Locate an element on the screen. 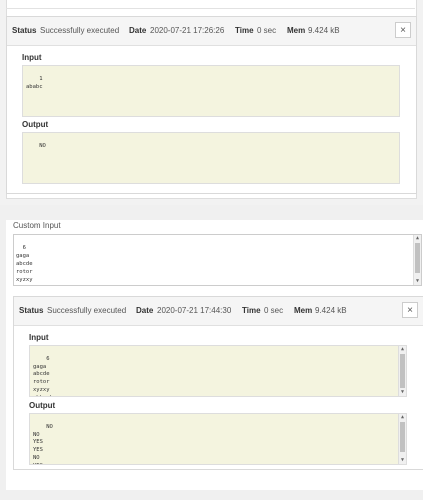  input-scrollbar: ▲ ▼ is located at coordinates (402, 371).